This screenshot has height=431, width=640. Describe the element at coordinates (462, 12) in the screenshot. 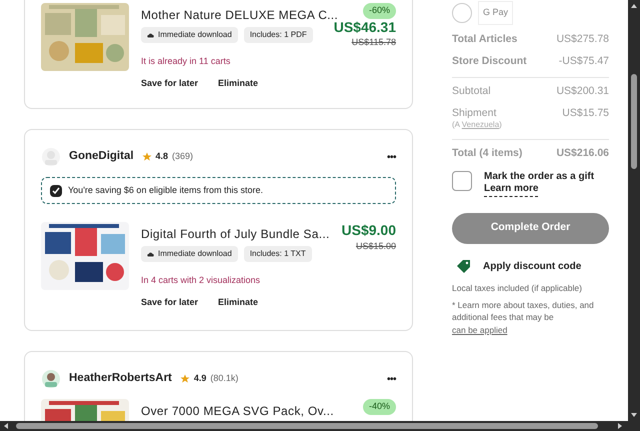

I see `payment-radio` at that location.